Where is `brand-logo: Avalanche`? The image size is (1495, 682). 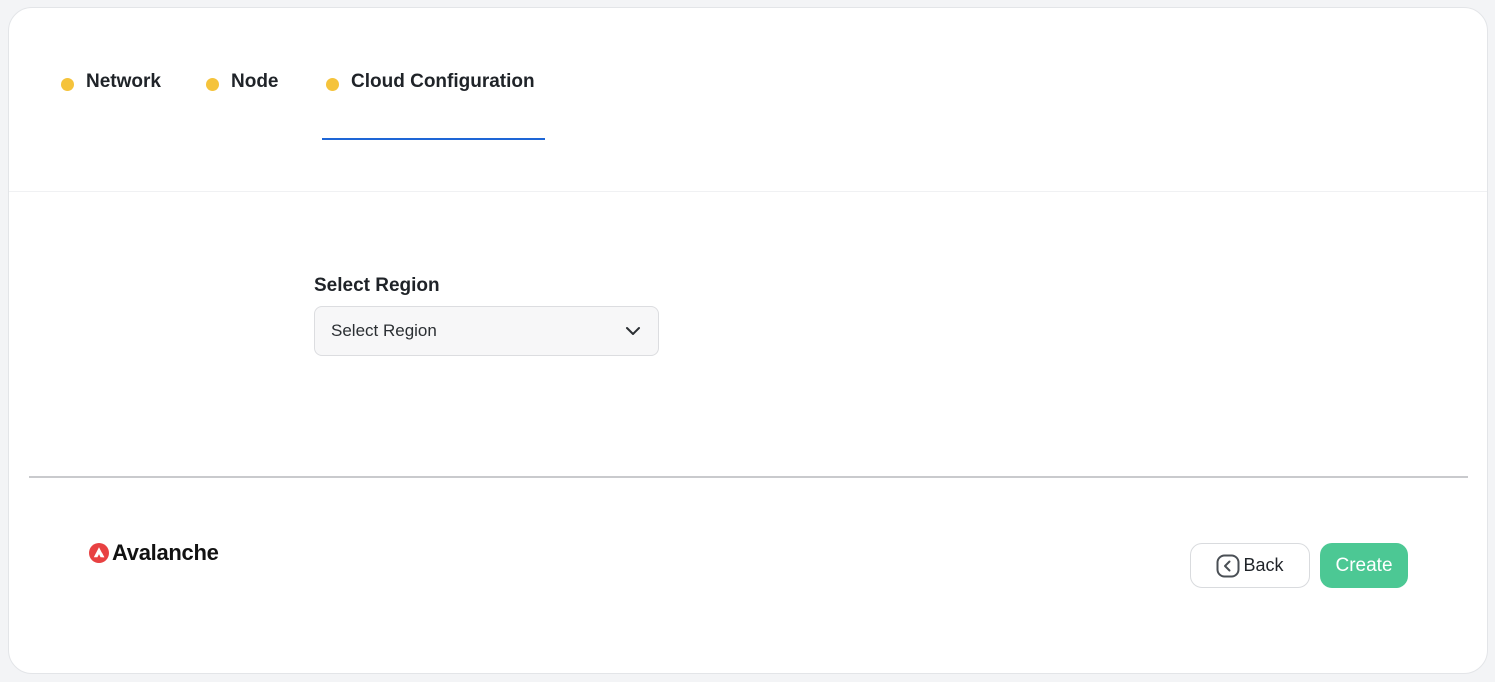 brand-logo: Avalanche is located at coordinates (154, 553).